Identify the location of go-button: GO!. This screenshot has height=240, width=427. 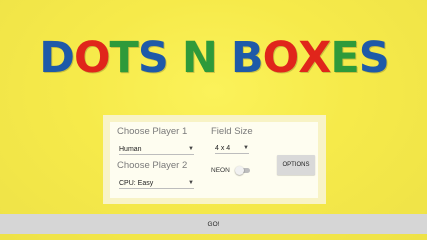
(213, 224).